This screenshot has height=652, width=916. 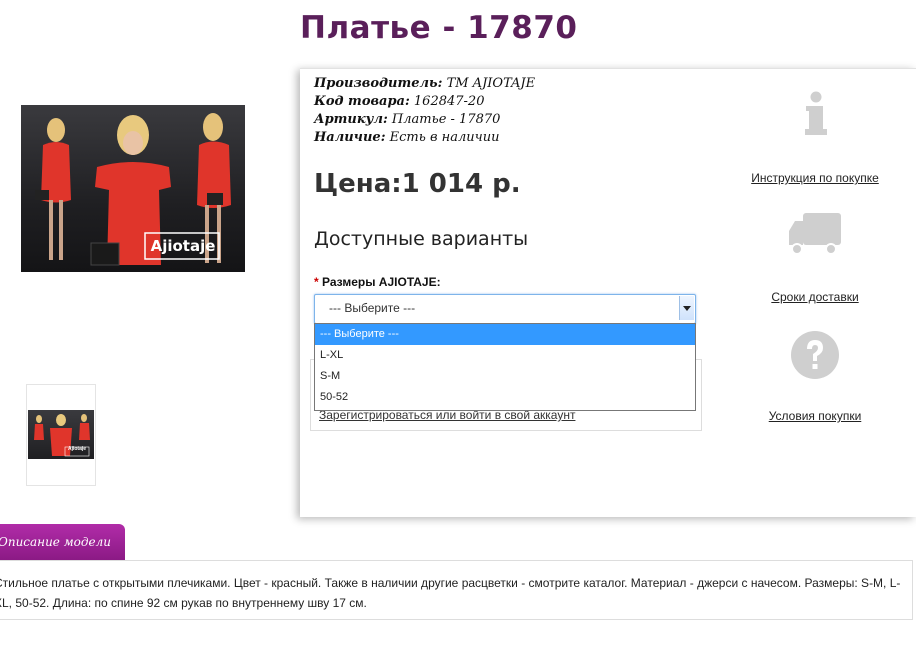 What do you see at coordinates (372, 308) in the screenshot?
I see `size-select-value: --- Выберите ---` at bounding box center [372, 308].